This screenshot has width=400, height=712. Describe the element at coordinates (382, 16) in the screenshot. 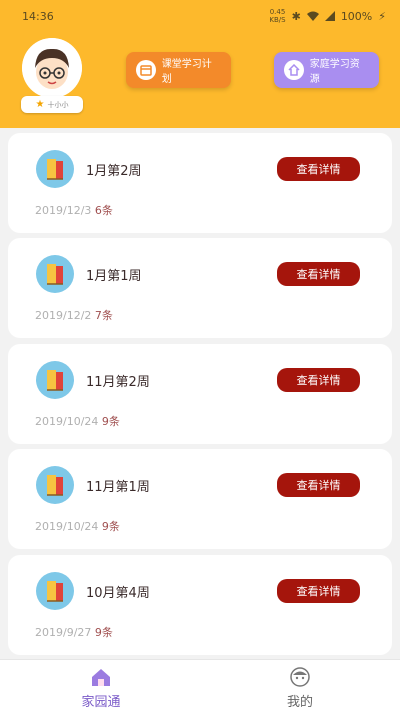

I see `battery-icon: ⚡` at that location.